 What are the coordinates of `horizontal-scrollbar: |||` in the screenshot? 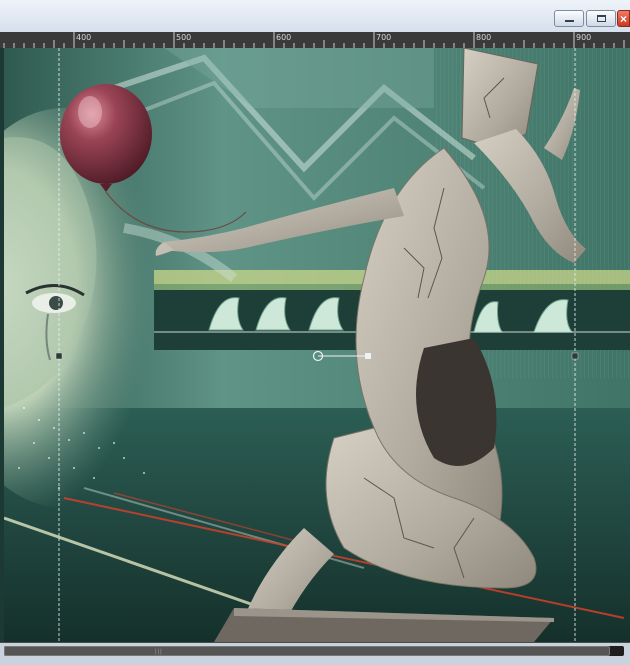 It's located at (315, 653).